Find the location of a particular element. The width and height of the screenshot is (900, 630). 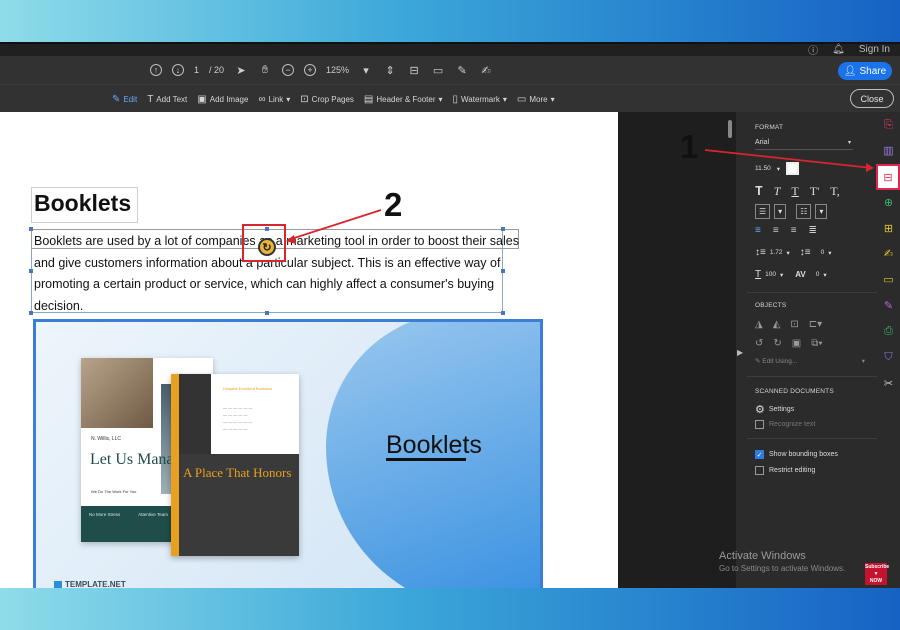

flip-vertical-icon: ◮ is located at coordinates (759, 324).